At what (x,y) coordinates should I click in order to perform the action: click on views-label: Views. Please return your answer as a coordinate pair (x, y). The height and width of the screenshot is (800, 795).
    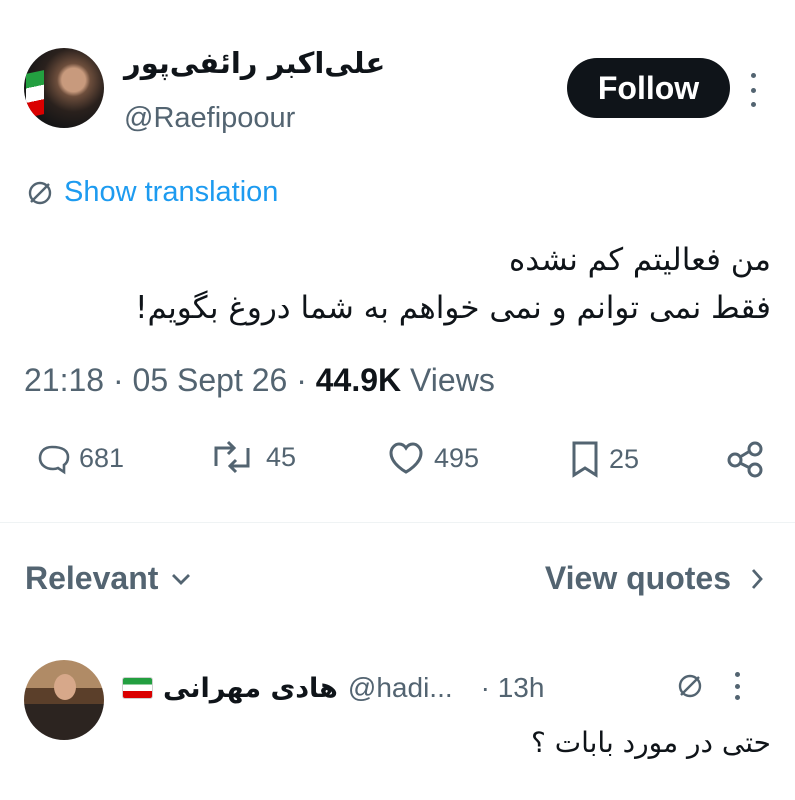
    Looking at the image, I should click on (452, 380).